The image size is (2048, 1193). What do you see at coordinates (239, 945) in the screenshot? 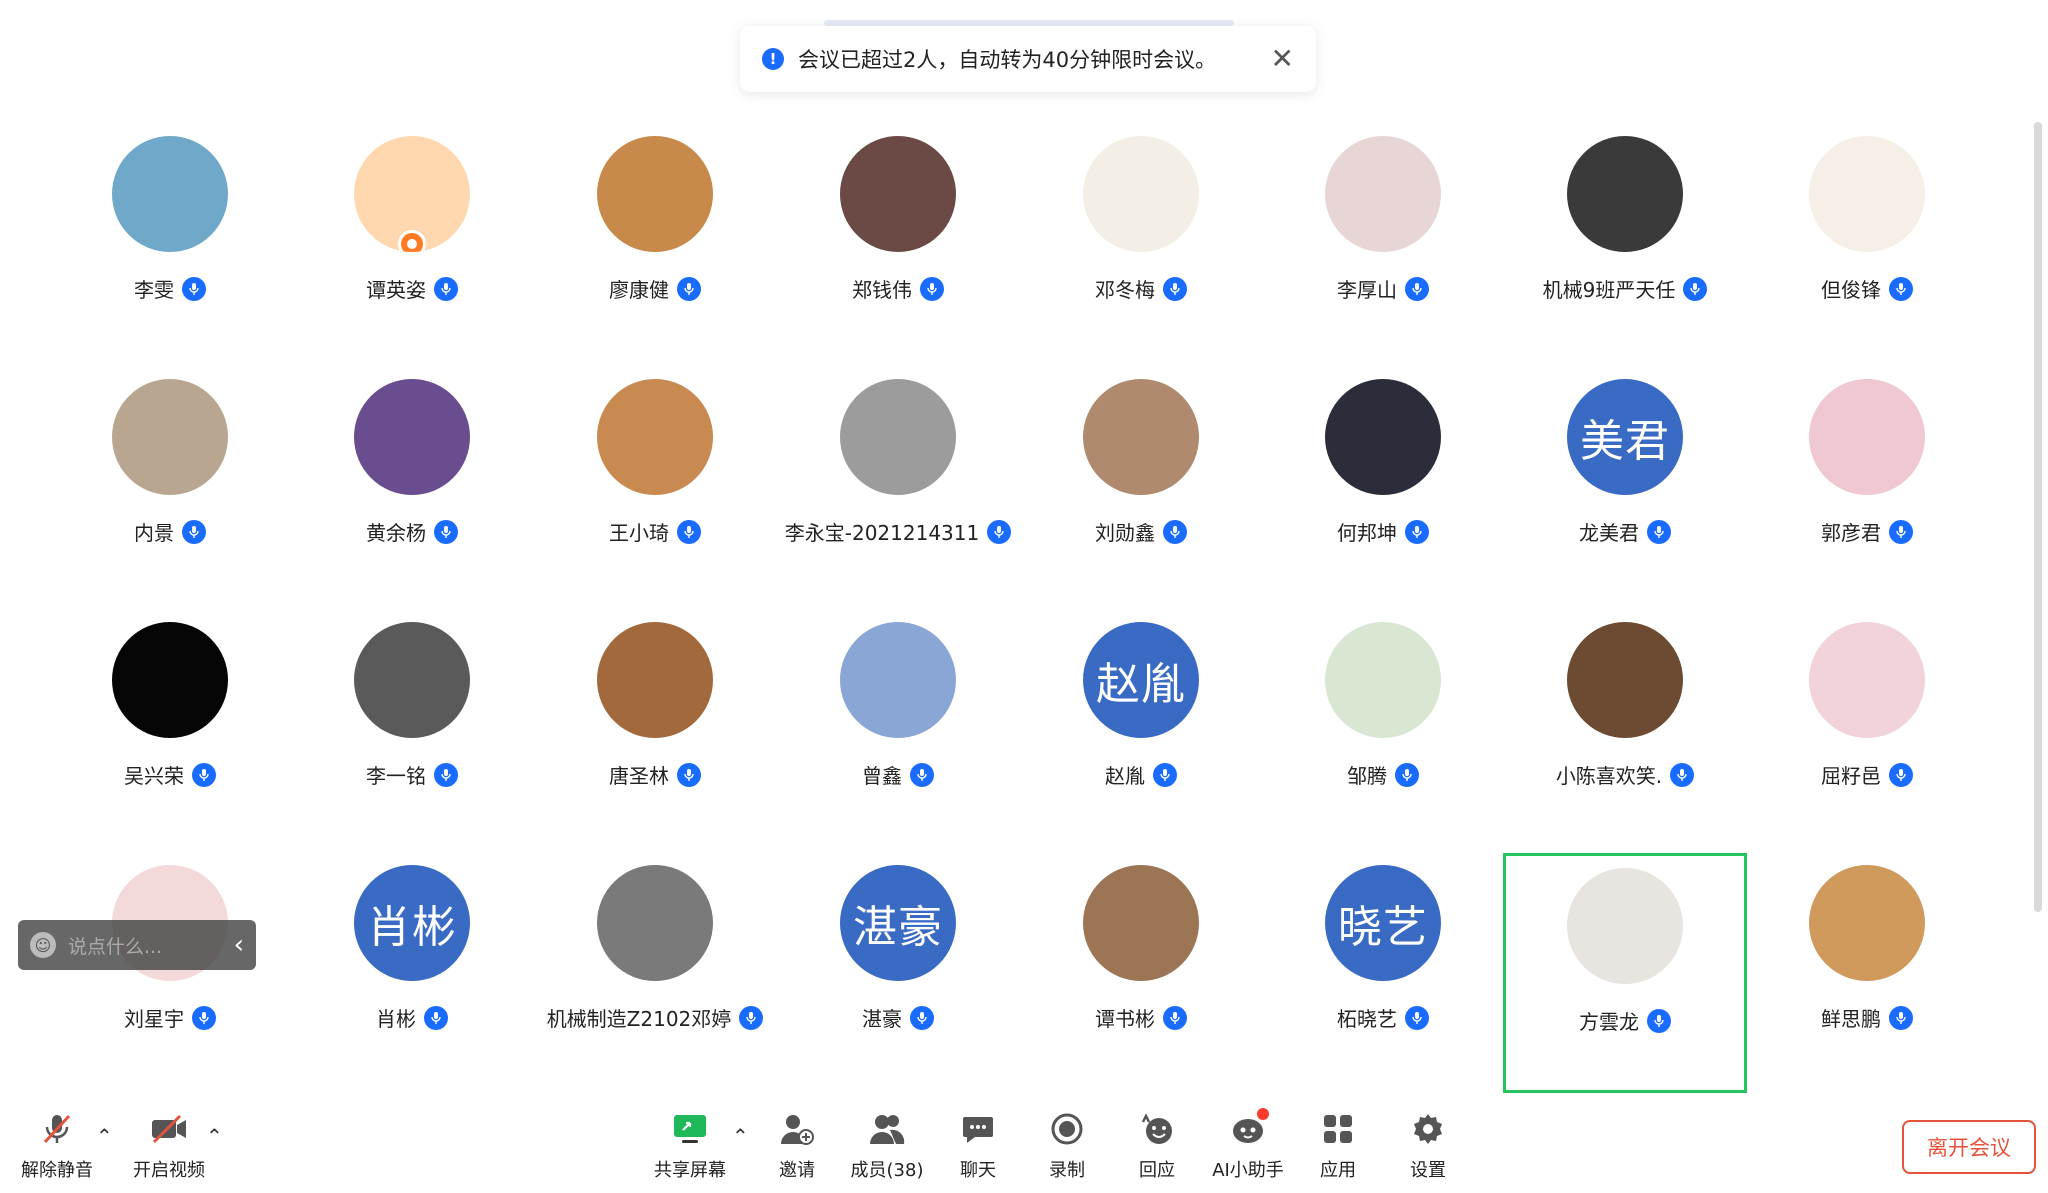
I see `chevron-left-icon: ‹` at bounding box center [239, 945].